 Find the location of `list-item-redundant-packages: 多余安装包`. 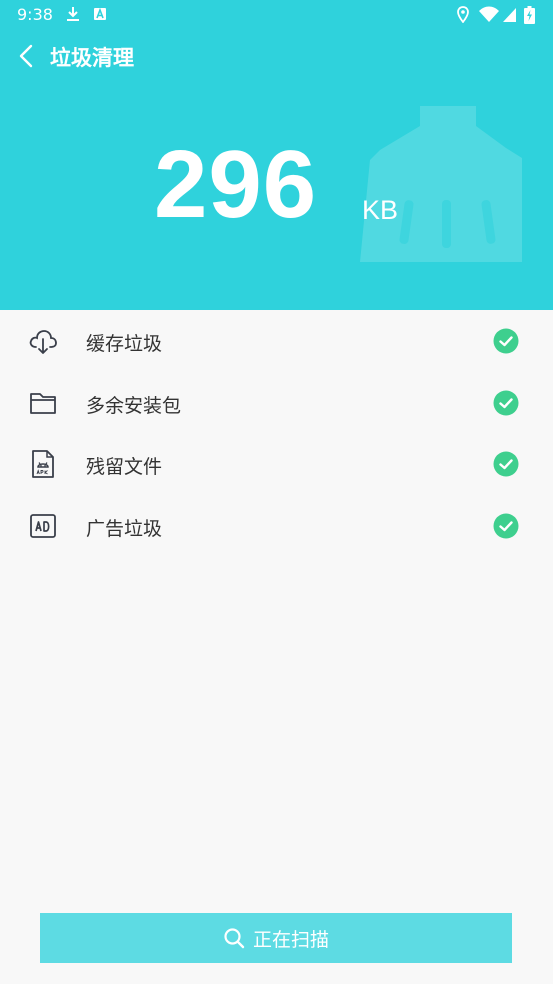

list-item-redundant-packages: 多余安装包 is located at coordinates (276, 403).